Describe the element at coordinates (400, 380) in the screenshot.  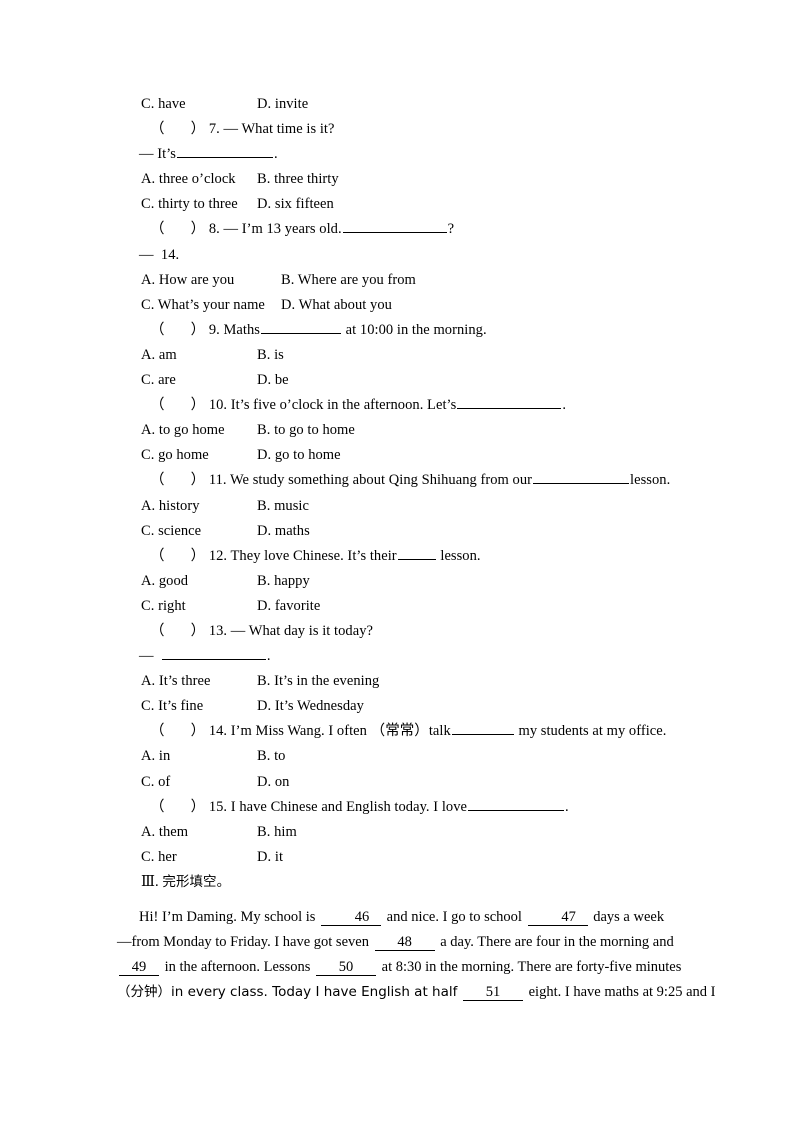
I see `option-row: C. are D. be` at that location.